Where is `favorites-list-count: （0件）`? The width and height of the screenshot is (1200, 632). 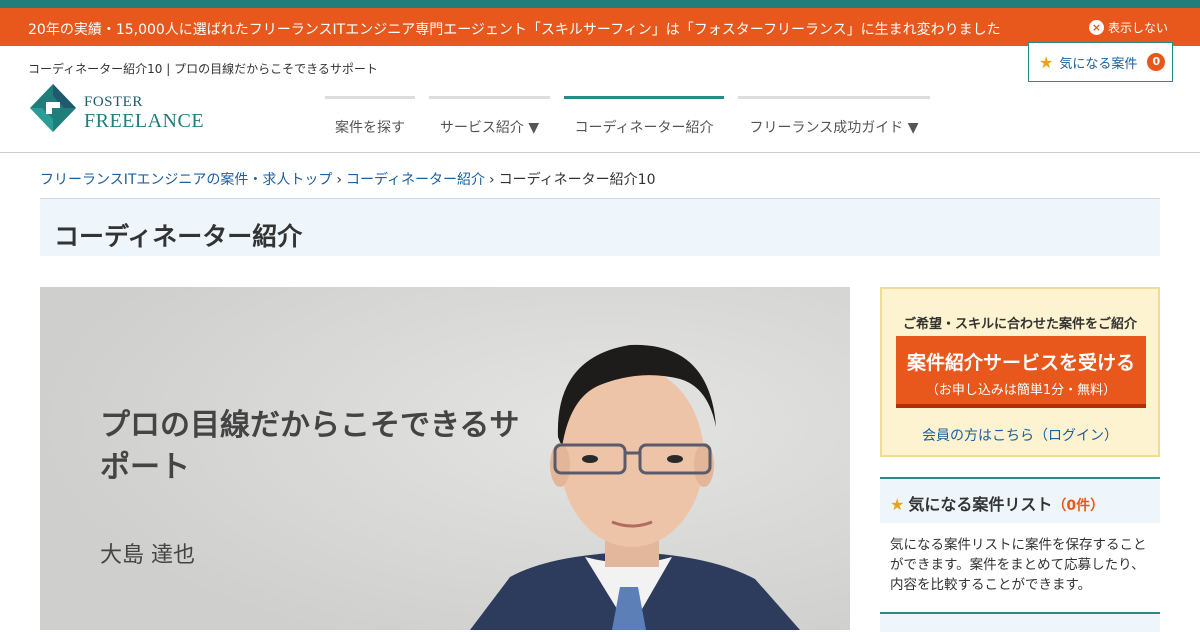 favorites-list-count: （0件） is located at coordinates (1078, 506).